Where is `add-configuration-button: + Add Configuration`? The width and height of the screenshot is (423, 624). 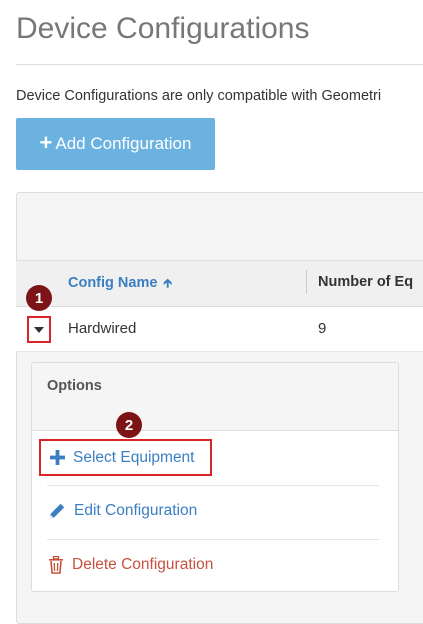 add-configuration-button: + Add Configuration is located at coordinates (115, 144).